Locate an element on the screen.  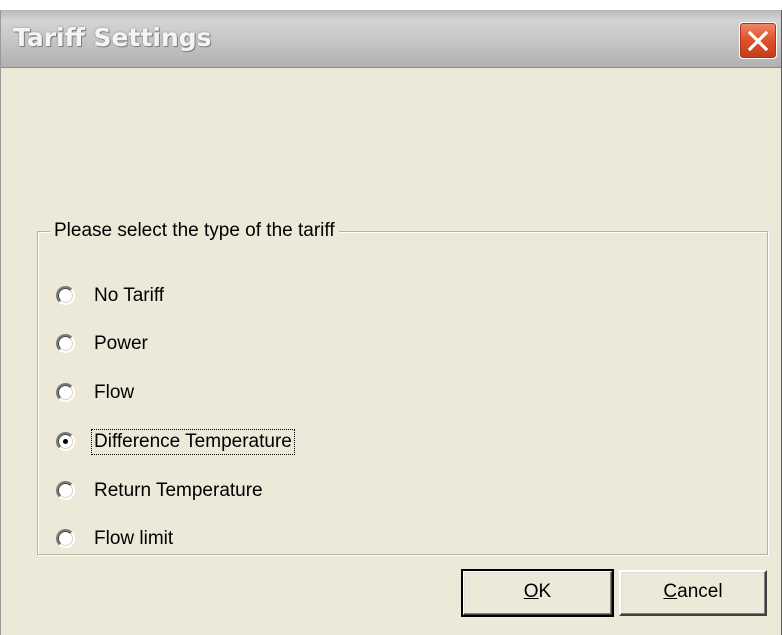
radio-label: Power is located at coordinates (121, 344).